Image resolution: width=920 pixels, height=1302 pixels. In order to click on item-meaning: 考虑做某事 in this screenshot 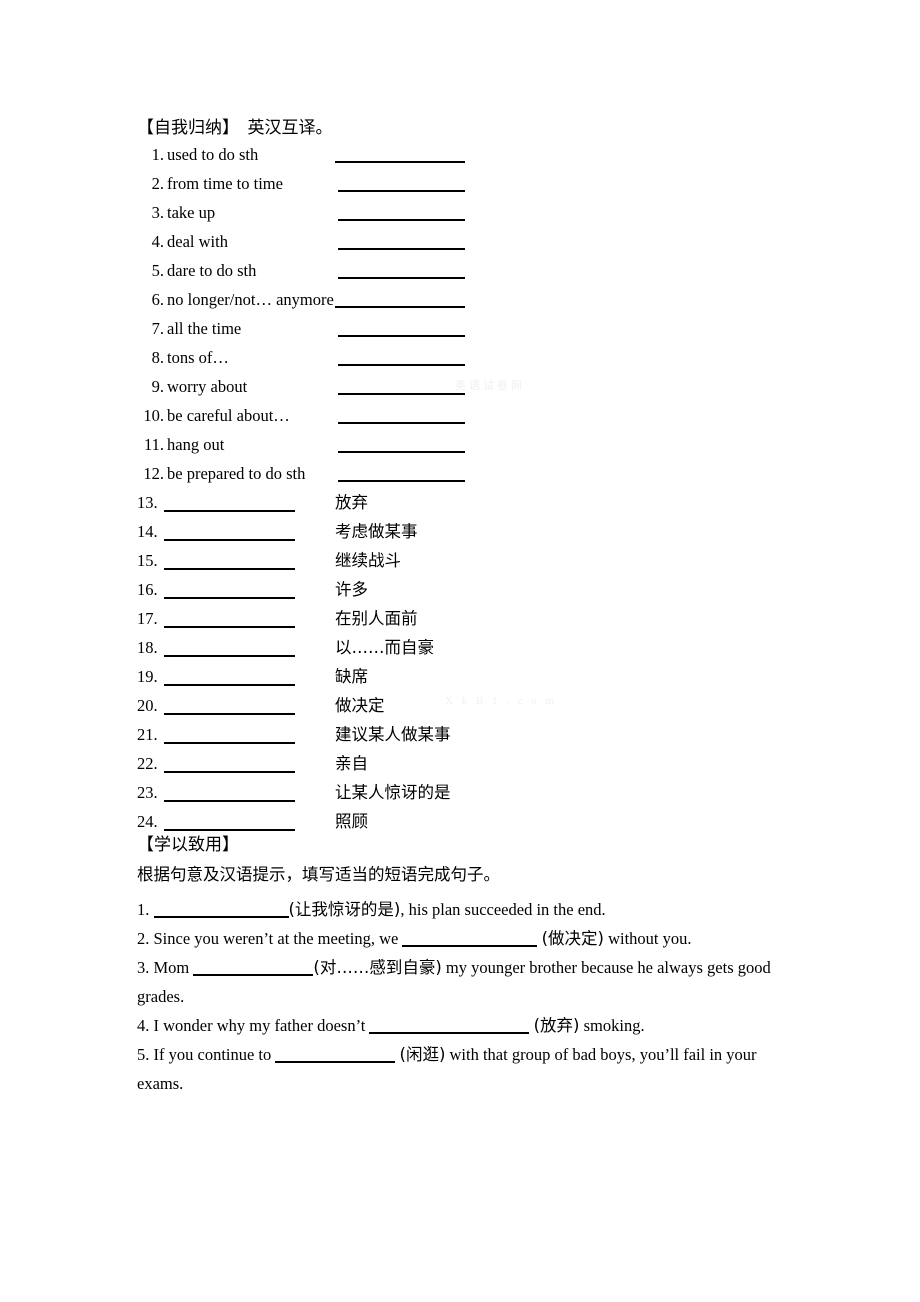, I will do `click(376, 531)`.